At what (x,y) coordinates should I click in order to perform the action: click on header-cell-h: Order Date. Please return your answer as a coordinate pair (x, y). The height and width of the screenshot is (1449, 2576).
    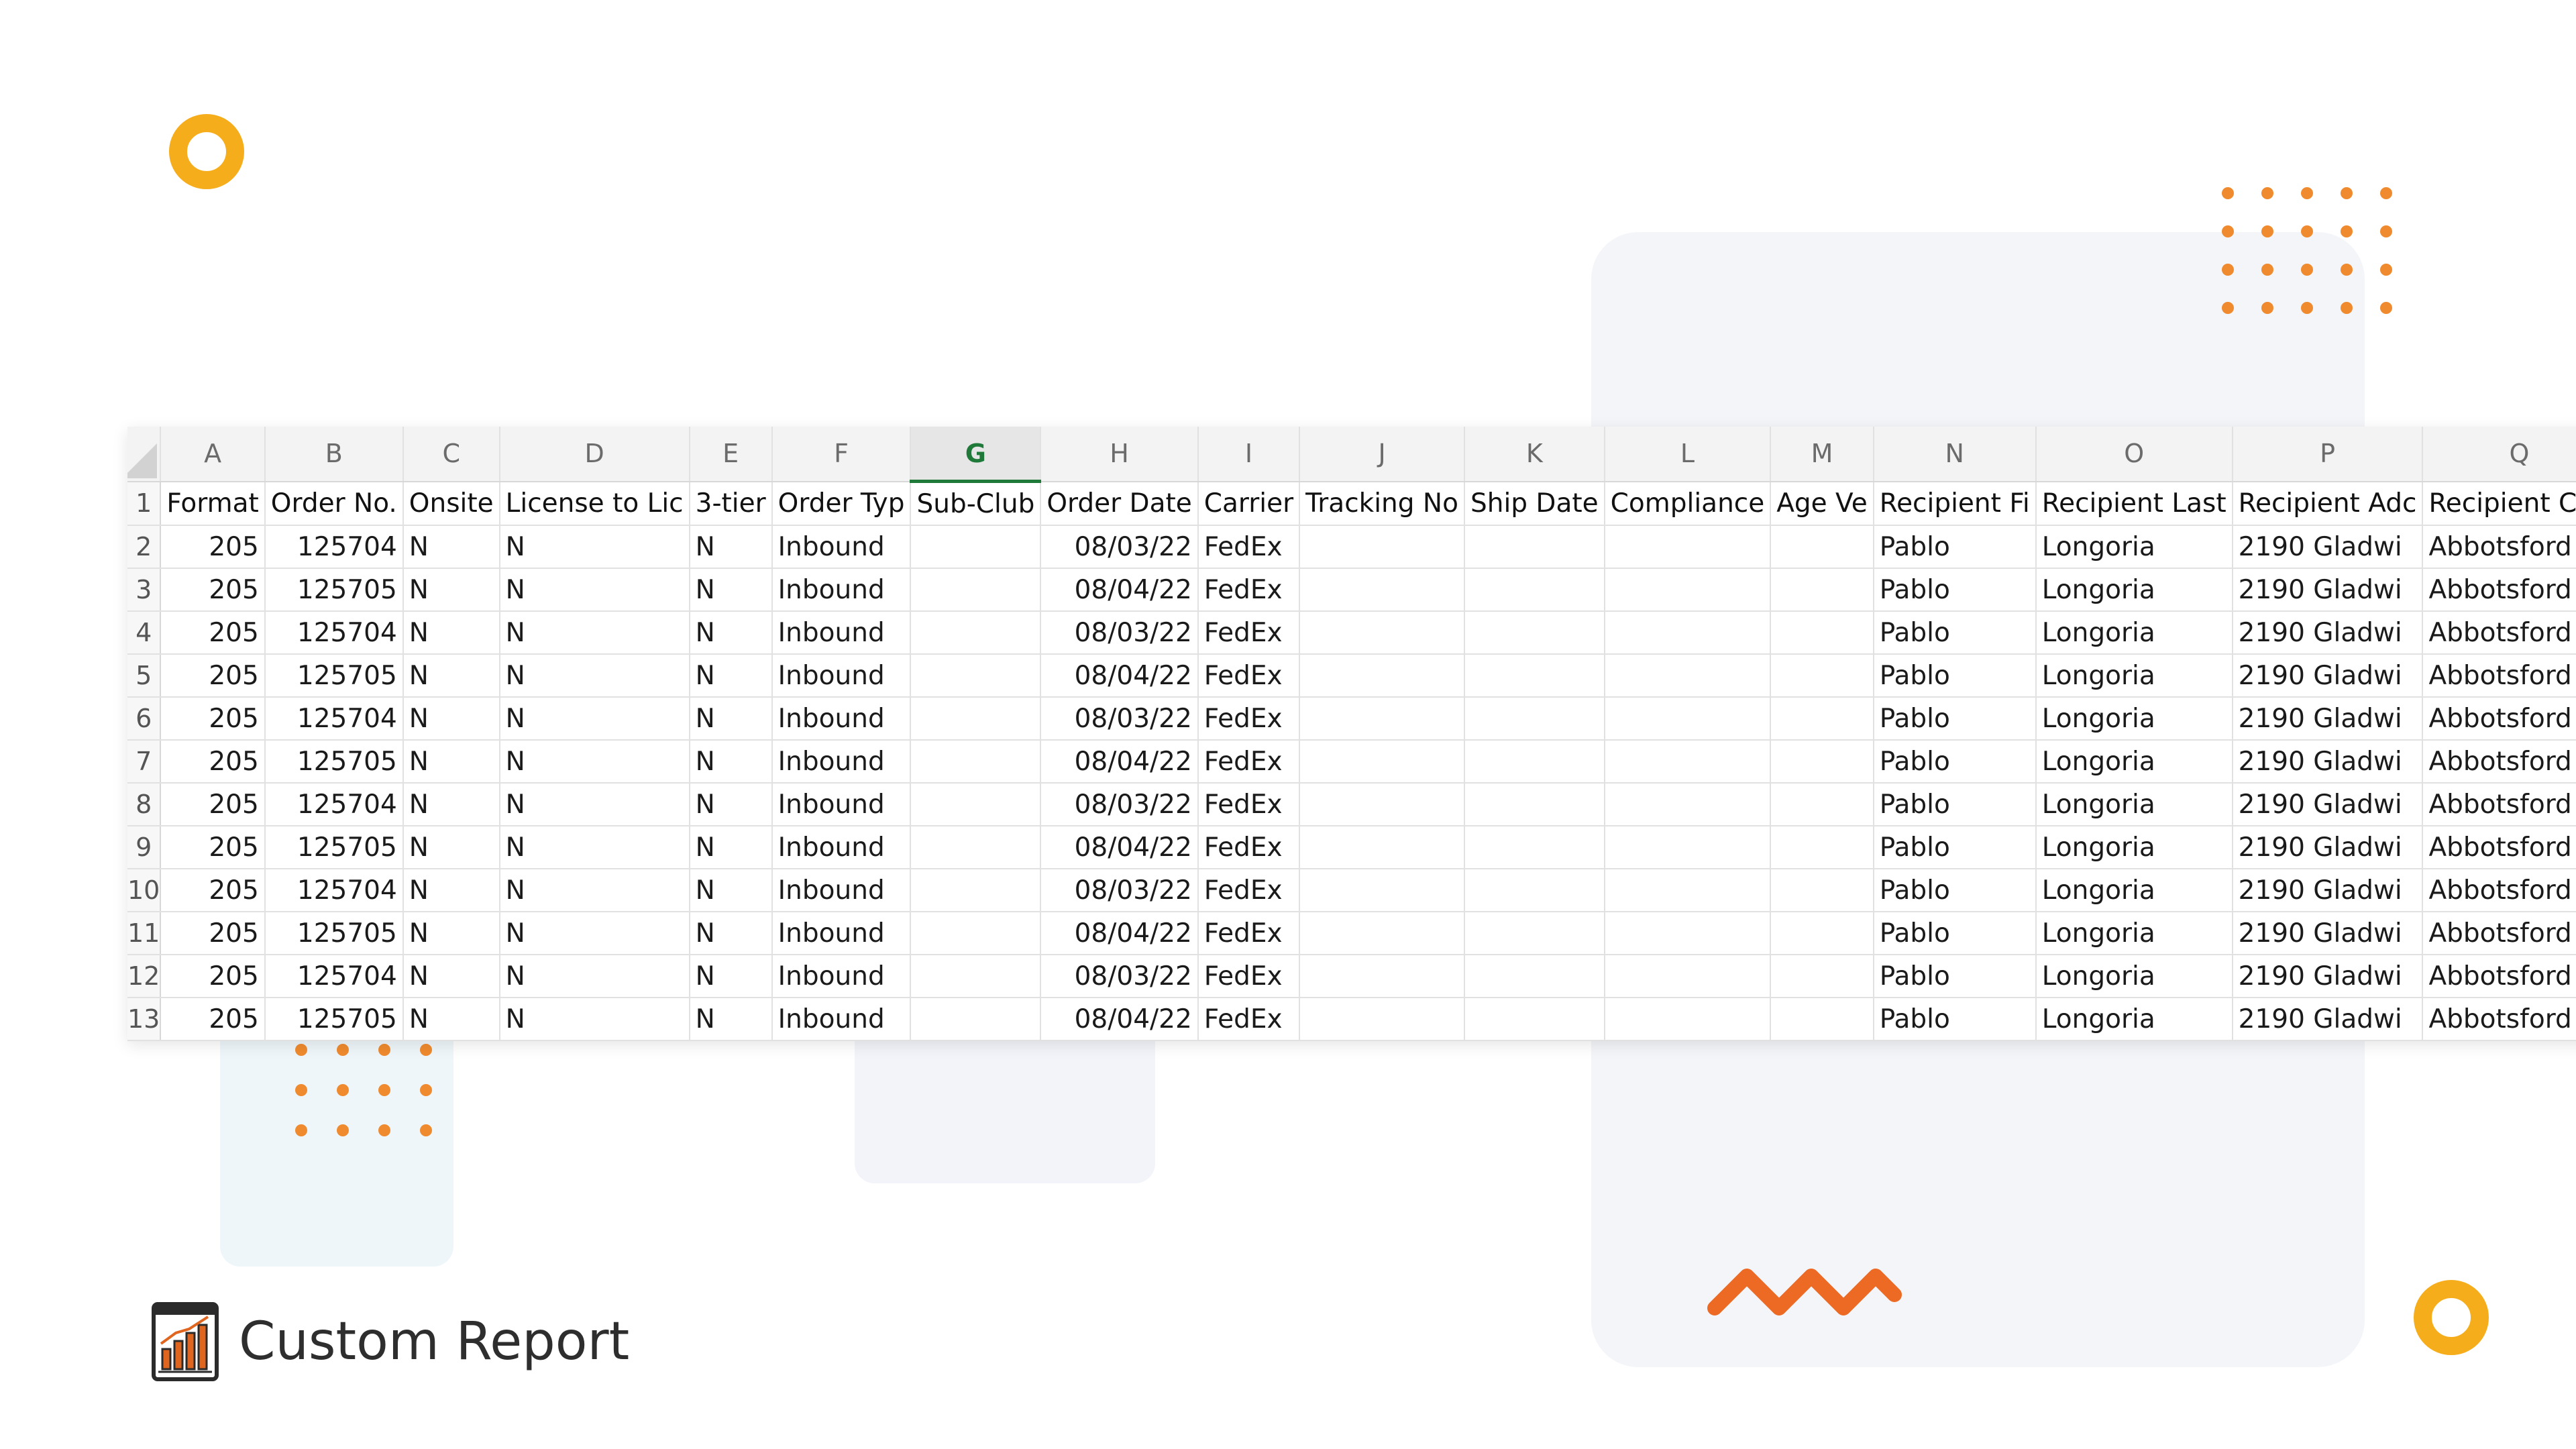
    Looking at the image, I should click on (1119, 503).